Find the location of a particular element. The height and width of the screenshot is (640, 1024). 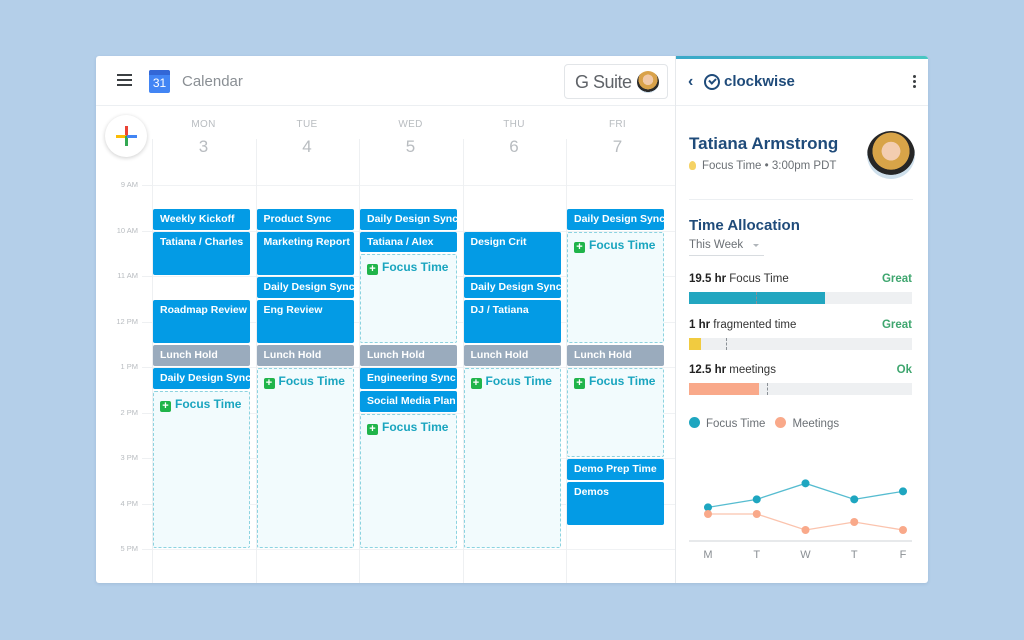

gsuite-account-button: G Suite is located at coordinates (616, 81).